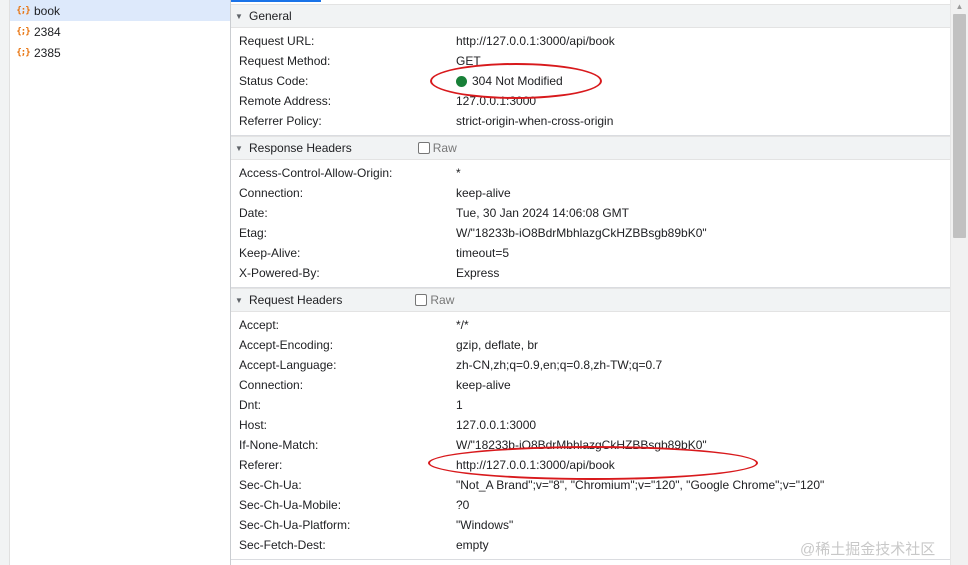 Image resolution: width=968 pixels, height=565 pixels. Describe the element at coordinates (47, 31) in the screenshot. I see `request-item-label: 2384` at that location.